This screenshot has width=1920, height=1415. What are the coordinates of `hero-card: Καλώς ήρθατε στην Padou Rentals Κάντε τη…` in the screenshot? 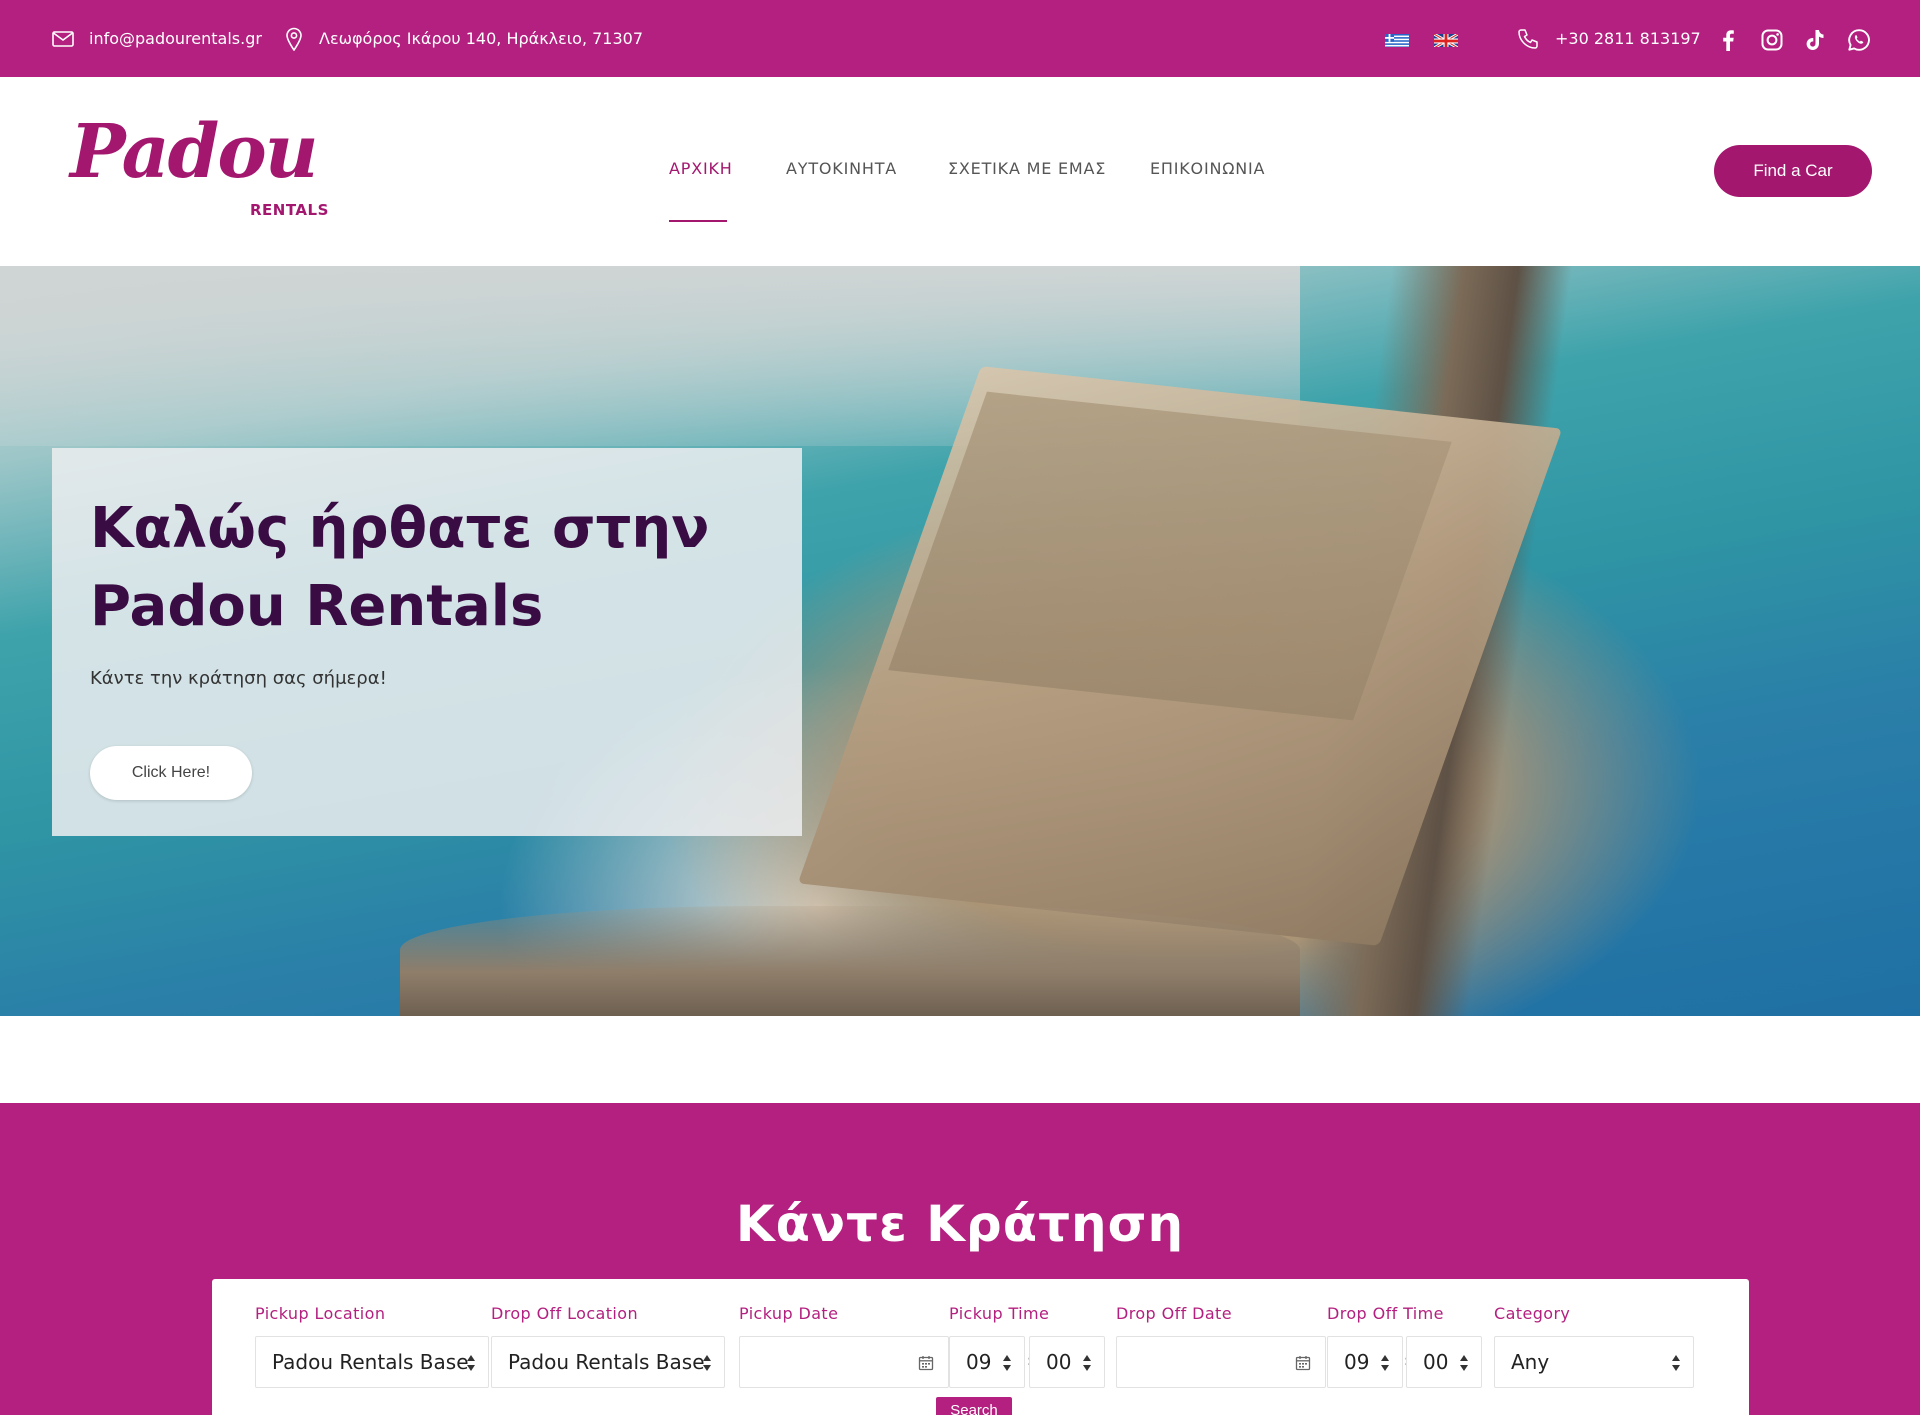 It's located at (427, 642).